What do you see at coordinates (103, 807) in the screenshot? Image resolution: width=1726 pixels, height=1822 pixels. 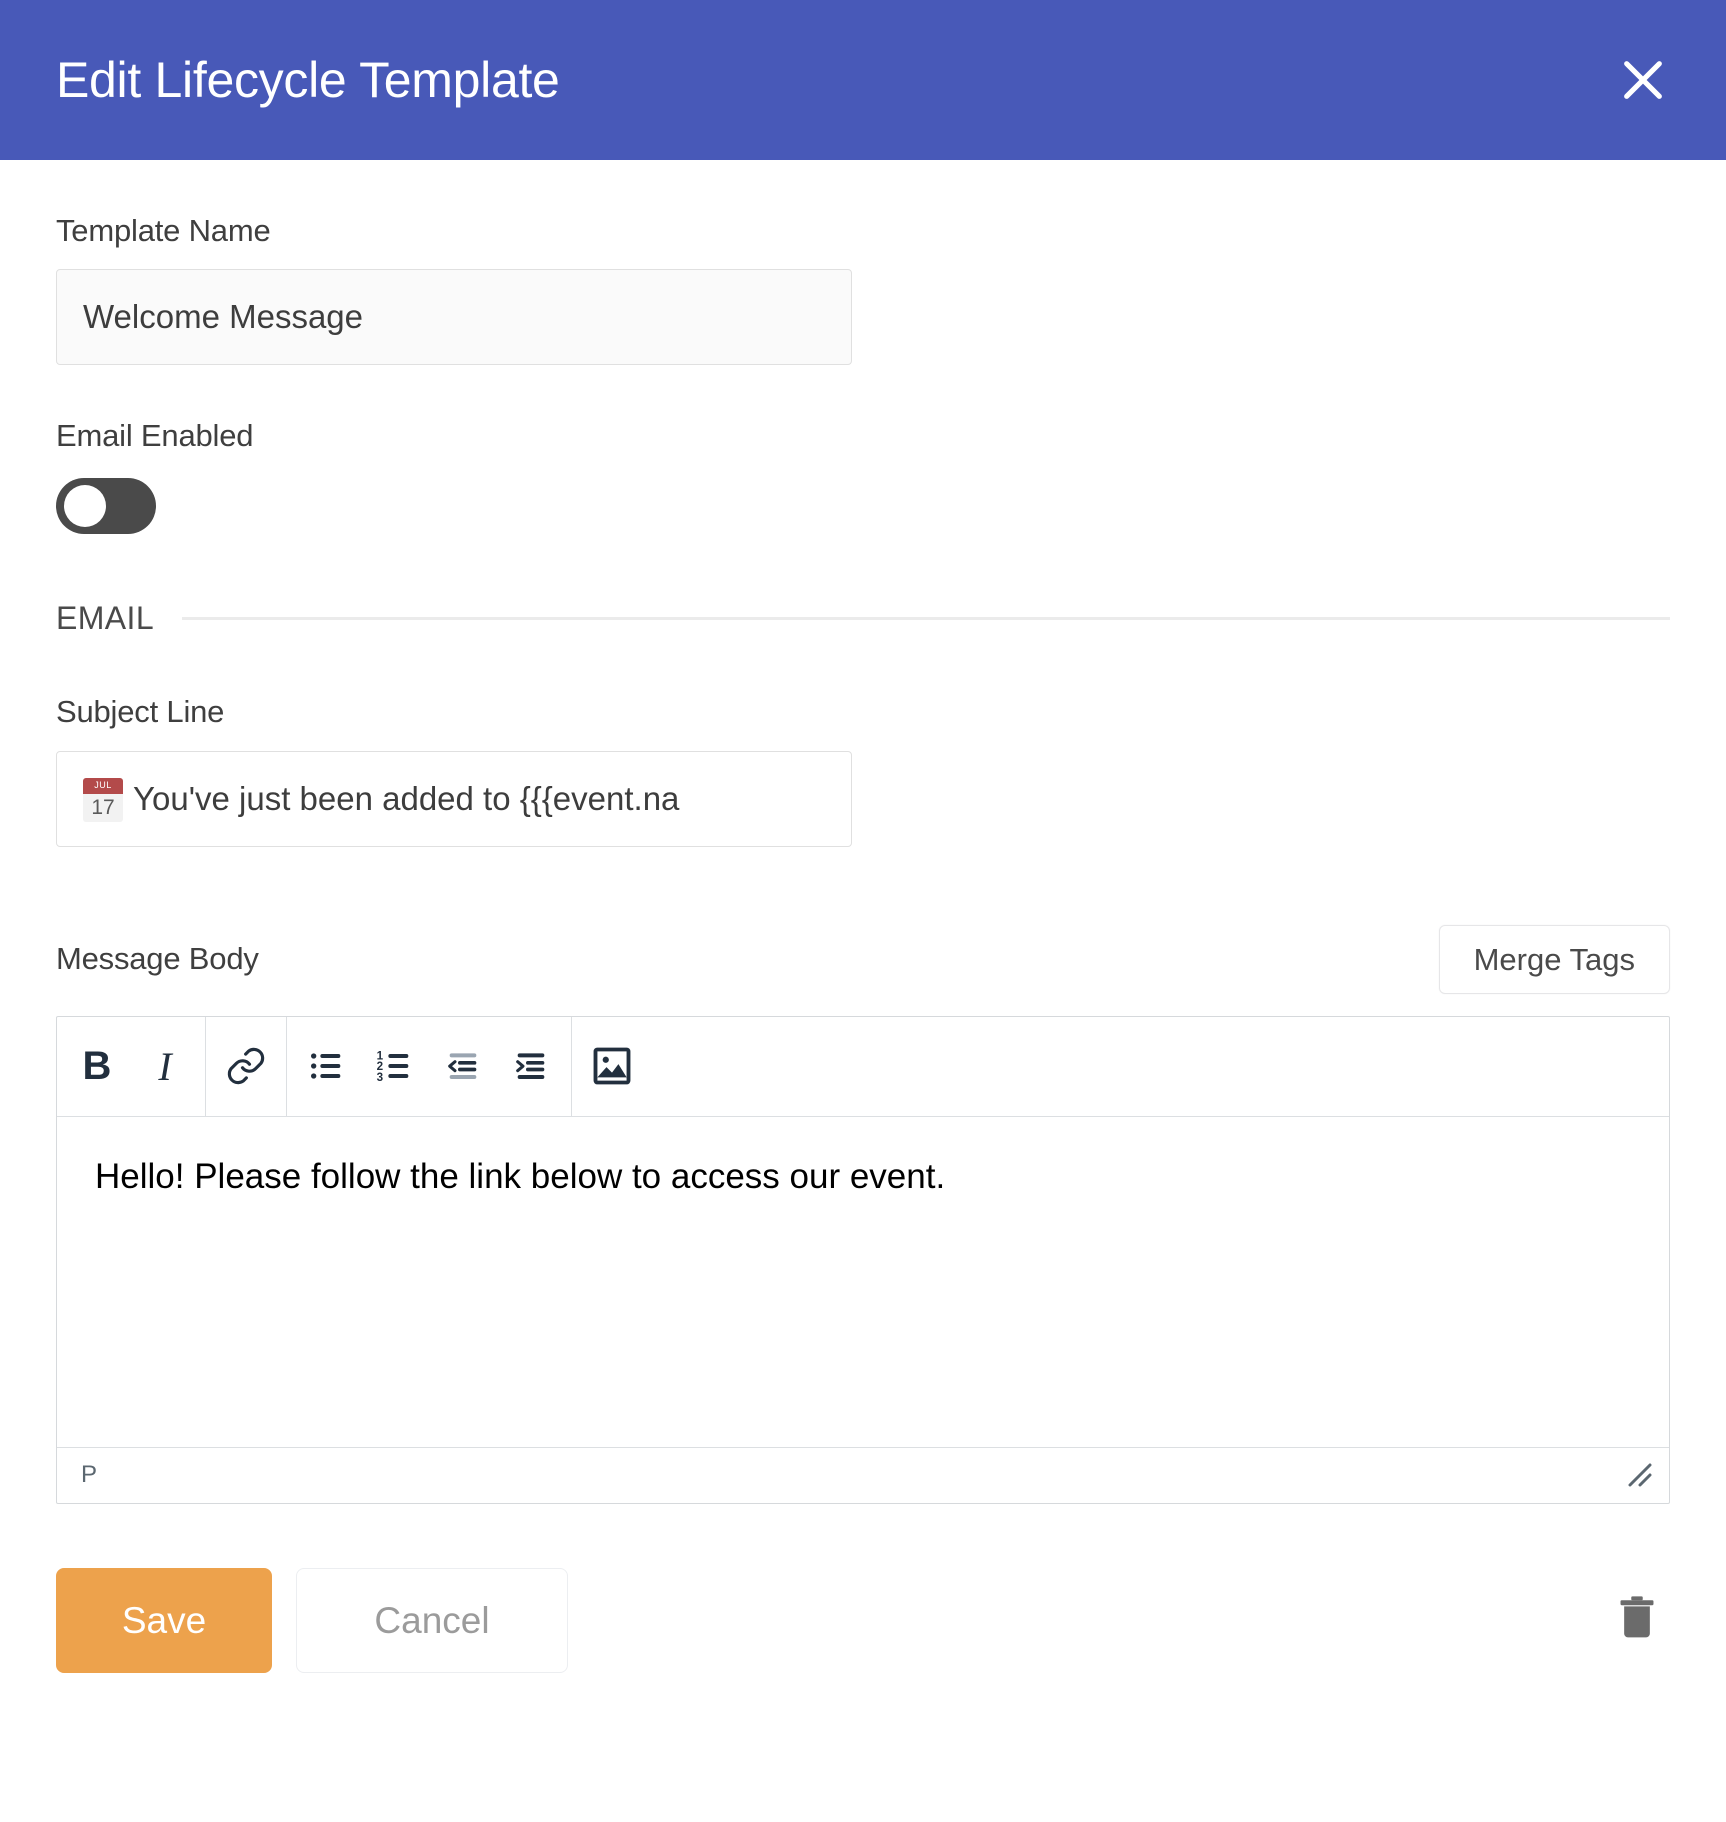 I see `calendar-emoji-day: 17` at bounding box center [103, 807].